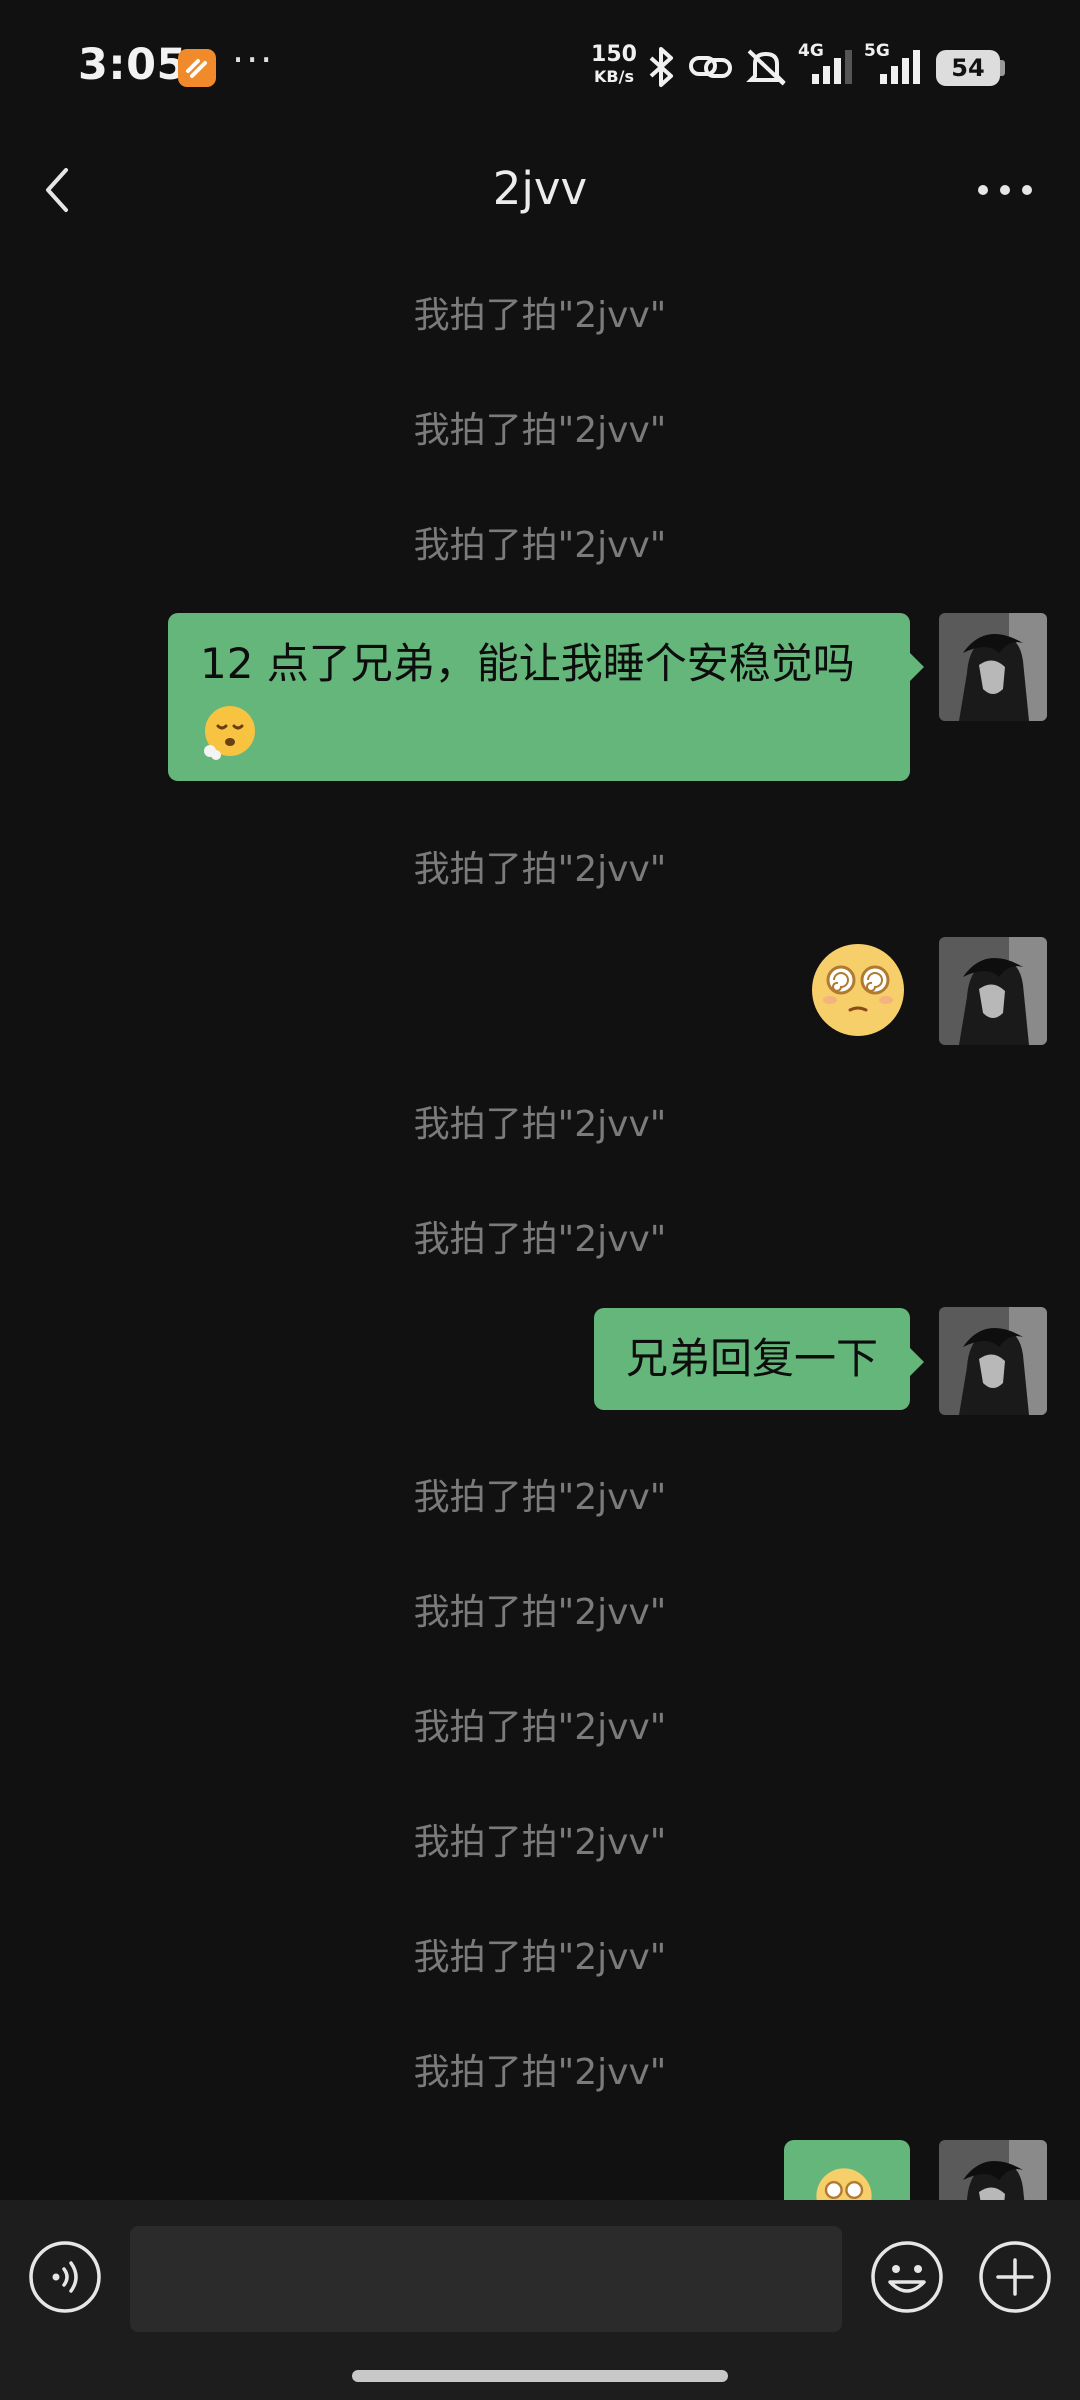  Describe the element at coordinates (825, 62) in the screenshot. I see `signal-4g-icon: 4G` at that location.